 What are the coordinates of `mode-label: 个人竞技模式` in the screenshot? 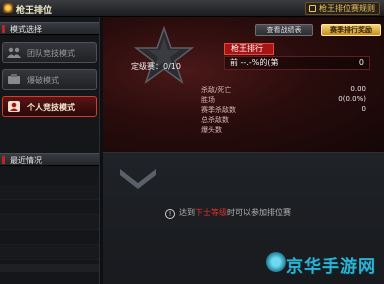 It's located at (51, 107).